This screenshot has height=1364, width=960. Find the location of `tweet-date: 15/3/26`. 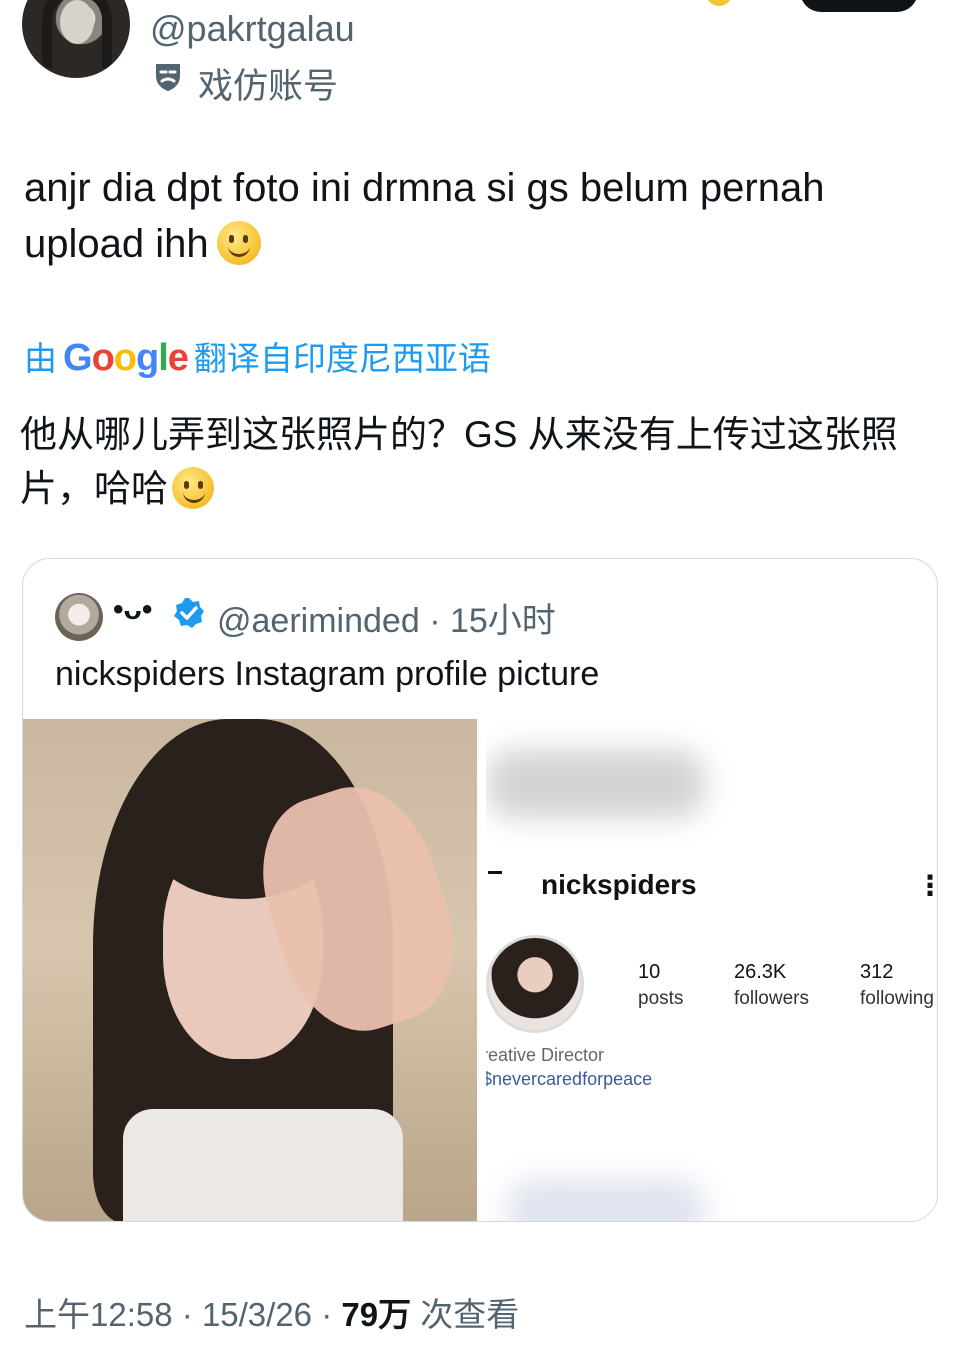

tweet-date: 15/3/26 is located at coordinates (257, 1314).